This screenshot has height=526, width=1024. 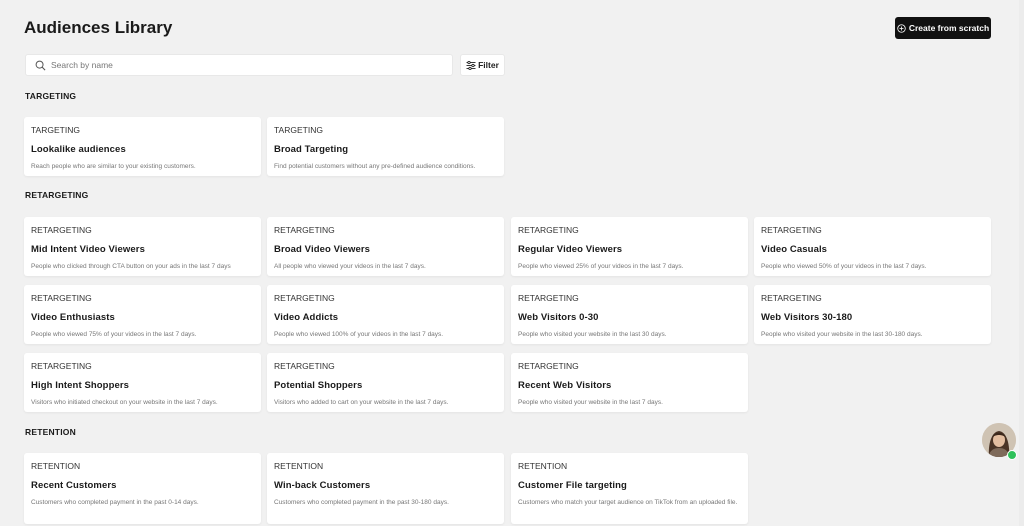 What do you see at coordinates (98, 27) in the screenshot?
I see `page-title: Audiences Library` at bounding box center [98, 27].